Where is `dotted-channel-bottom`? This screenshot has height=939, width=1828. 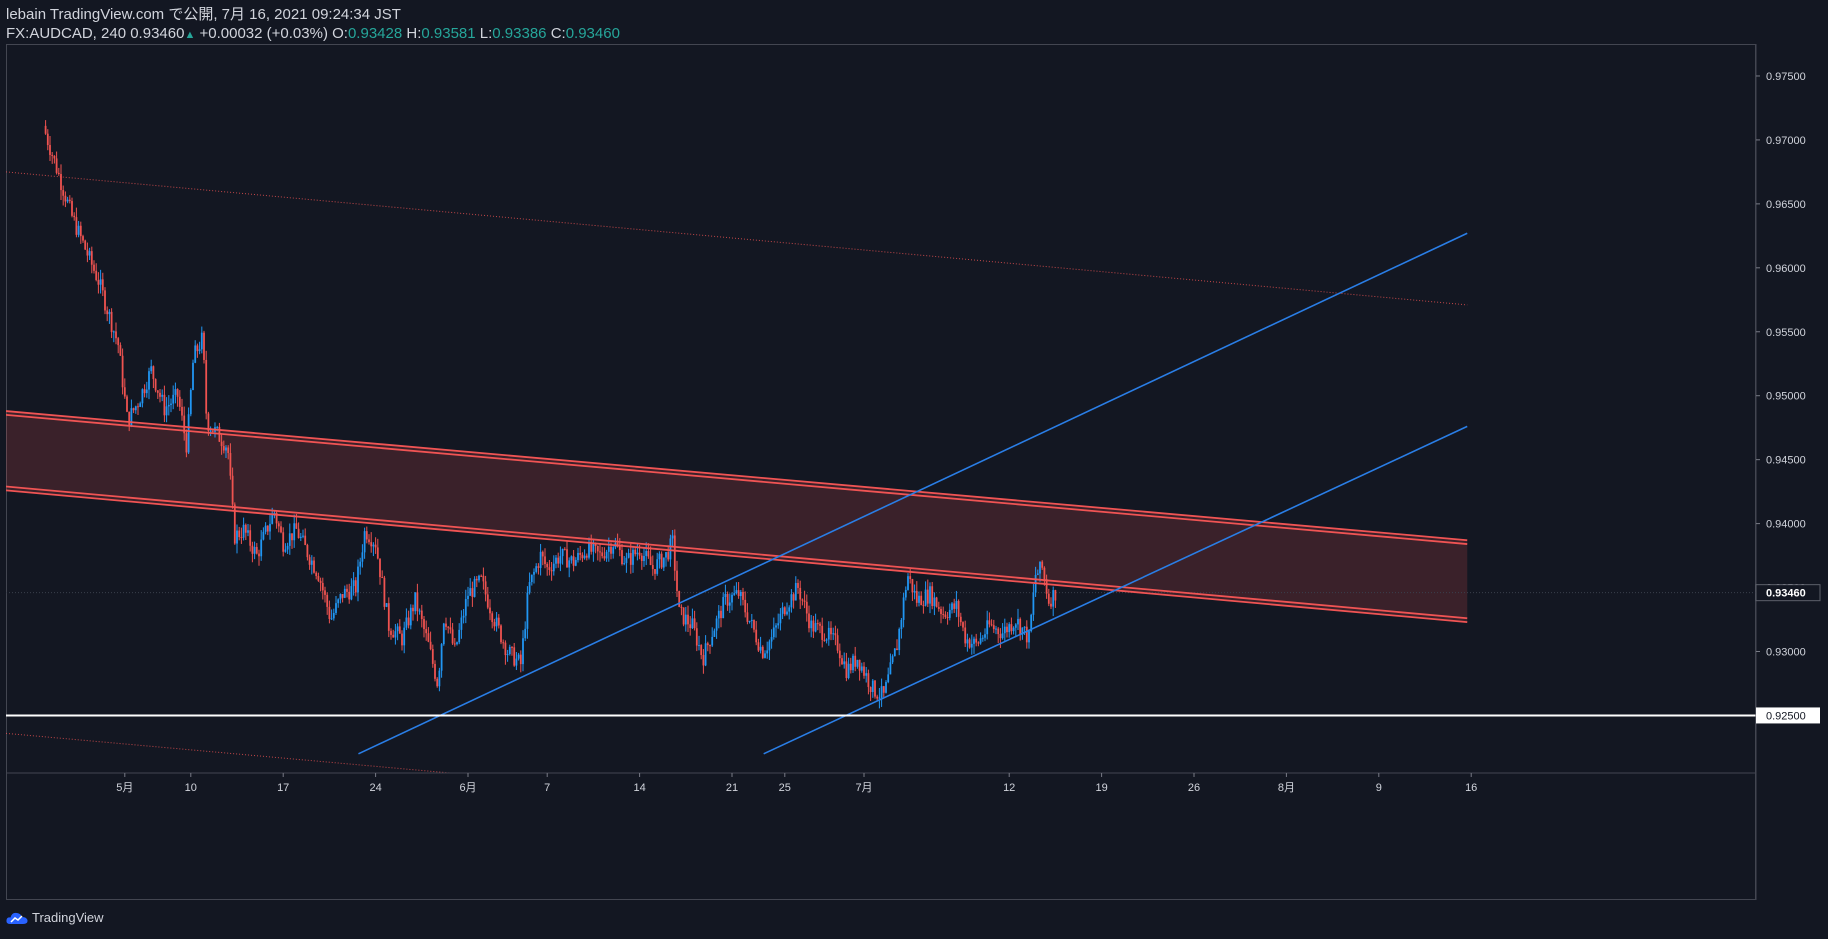 dotted-channel-bottom is located at coordinates (736, 797).